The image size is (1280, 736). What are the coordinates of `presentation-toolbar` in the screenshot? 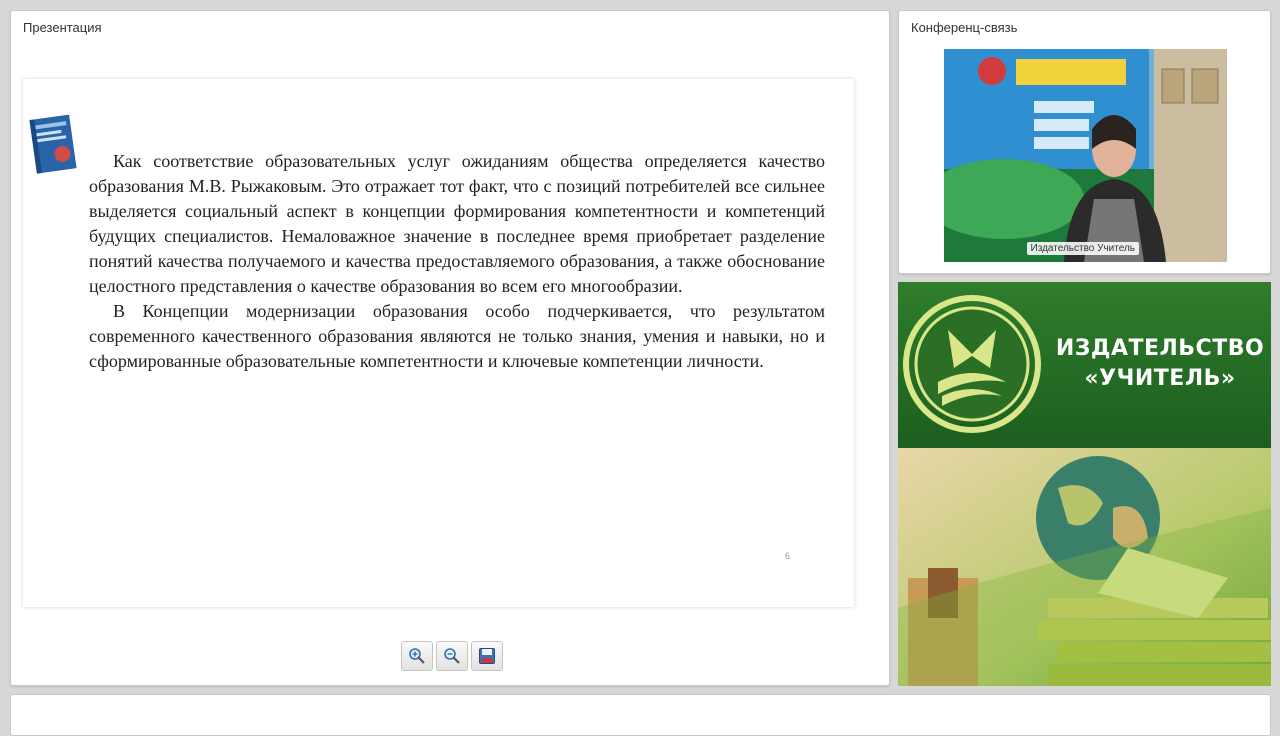 It's located at (452, 656).